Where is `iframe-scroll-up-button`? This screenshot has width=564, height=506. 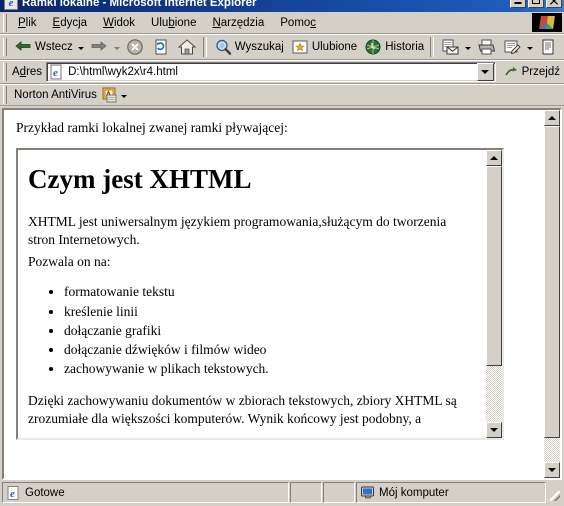 iframe-scroll-up-button is located at coordinates (494, 158).